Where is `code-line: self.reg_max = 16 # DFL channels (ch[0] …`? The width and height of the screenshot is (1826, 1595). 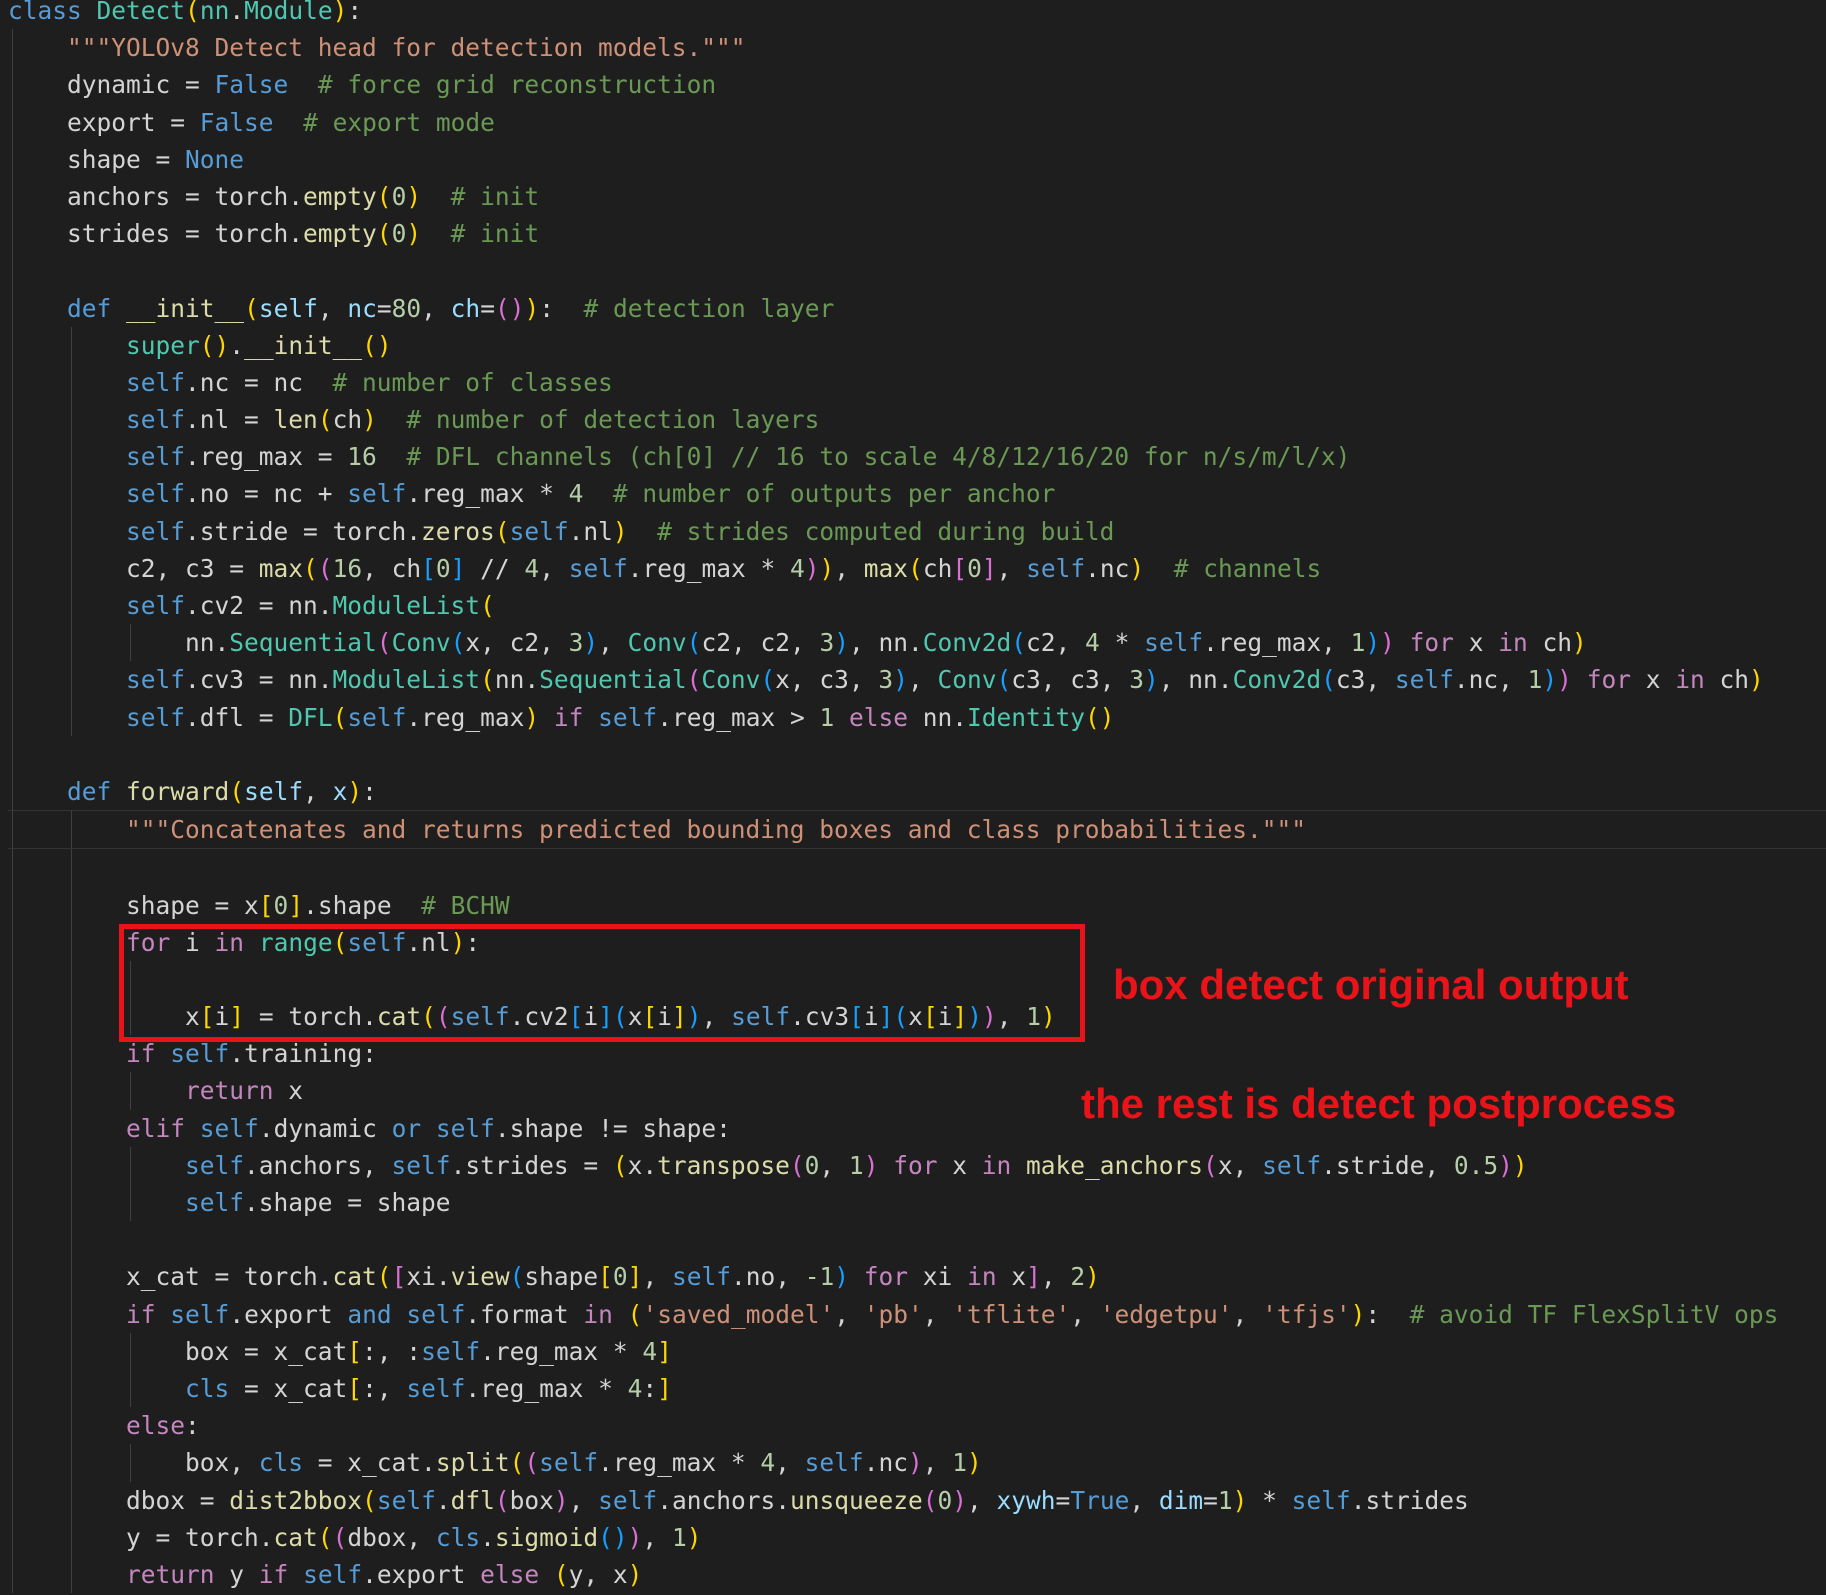 code-line: self.reg_max = 16 # DFL channels (ch[0] … is located at coordinates (917, 457).